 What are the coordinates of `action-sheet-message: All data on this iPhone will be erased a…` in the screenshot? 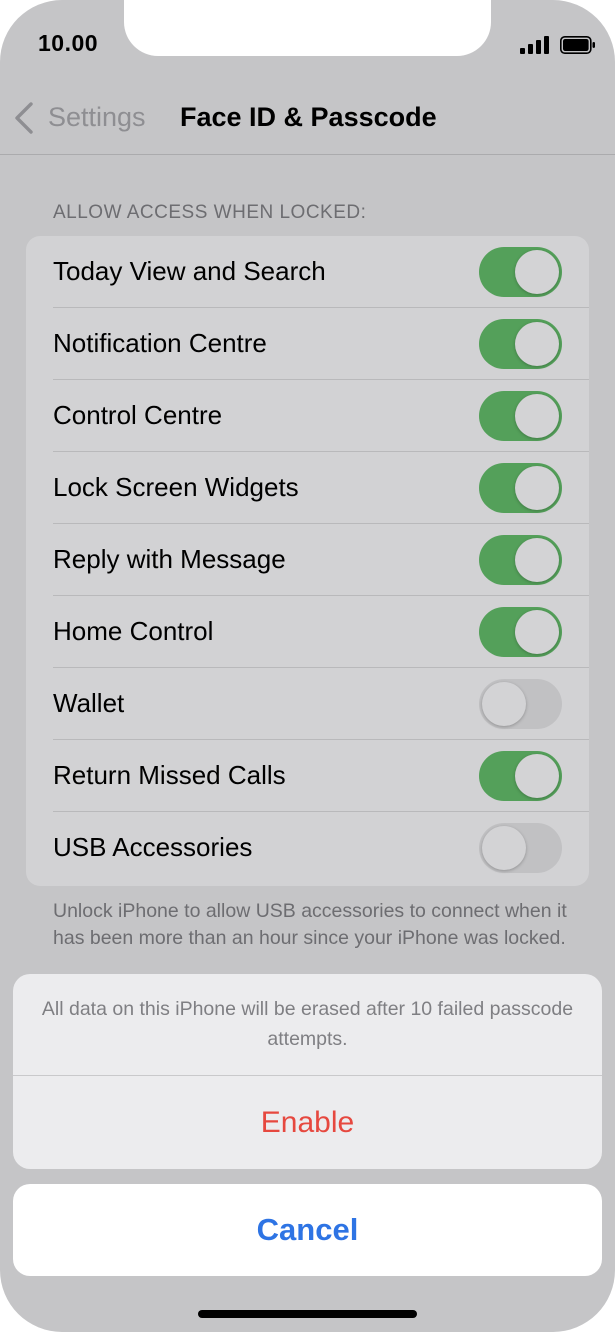 It's located at (307, 1024).